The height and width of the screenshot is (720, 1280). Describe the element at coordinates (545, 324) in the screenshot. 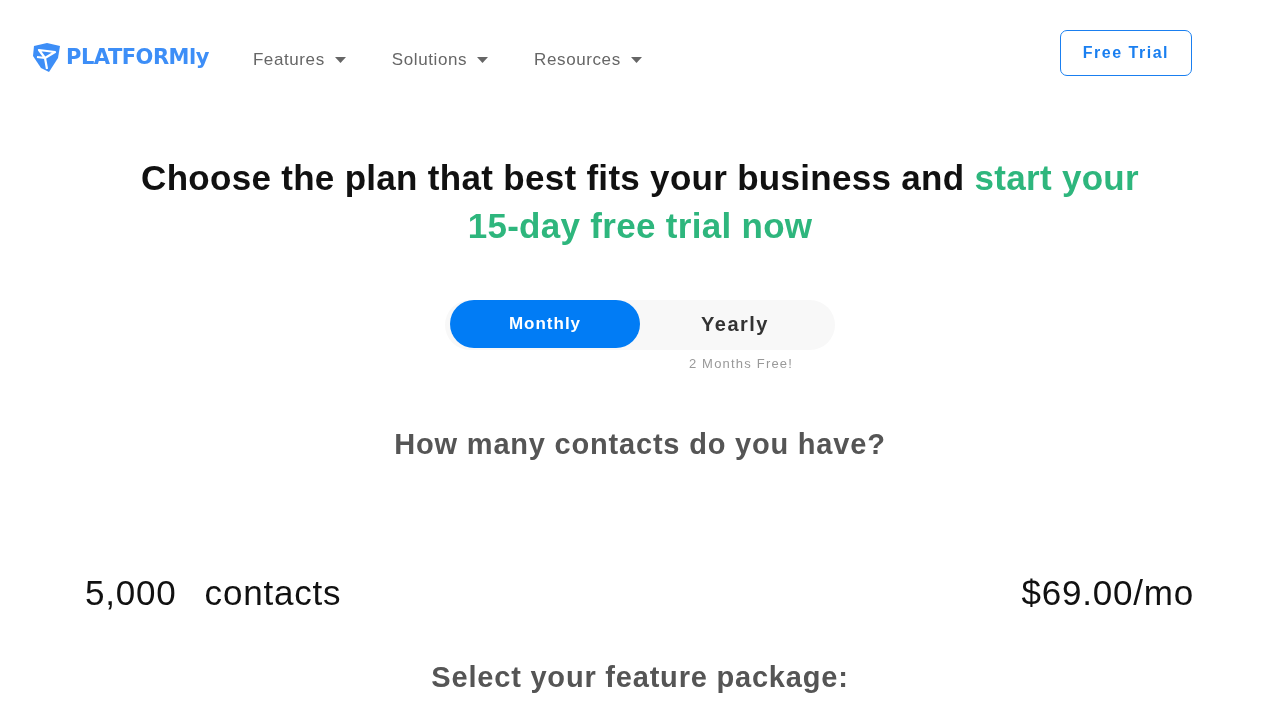

I see `billing-option-tab: Monthly` at that location.